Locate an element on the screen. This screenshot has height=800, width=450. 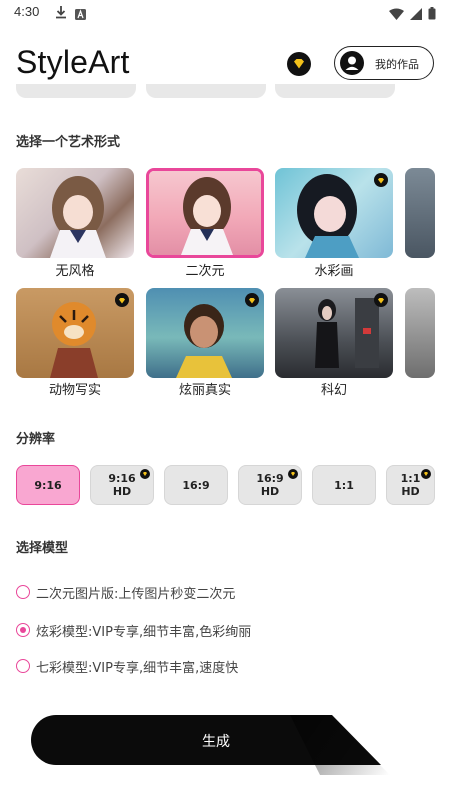
ratio-1-1: 1:1 is located at coordinates (344, 485).